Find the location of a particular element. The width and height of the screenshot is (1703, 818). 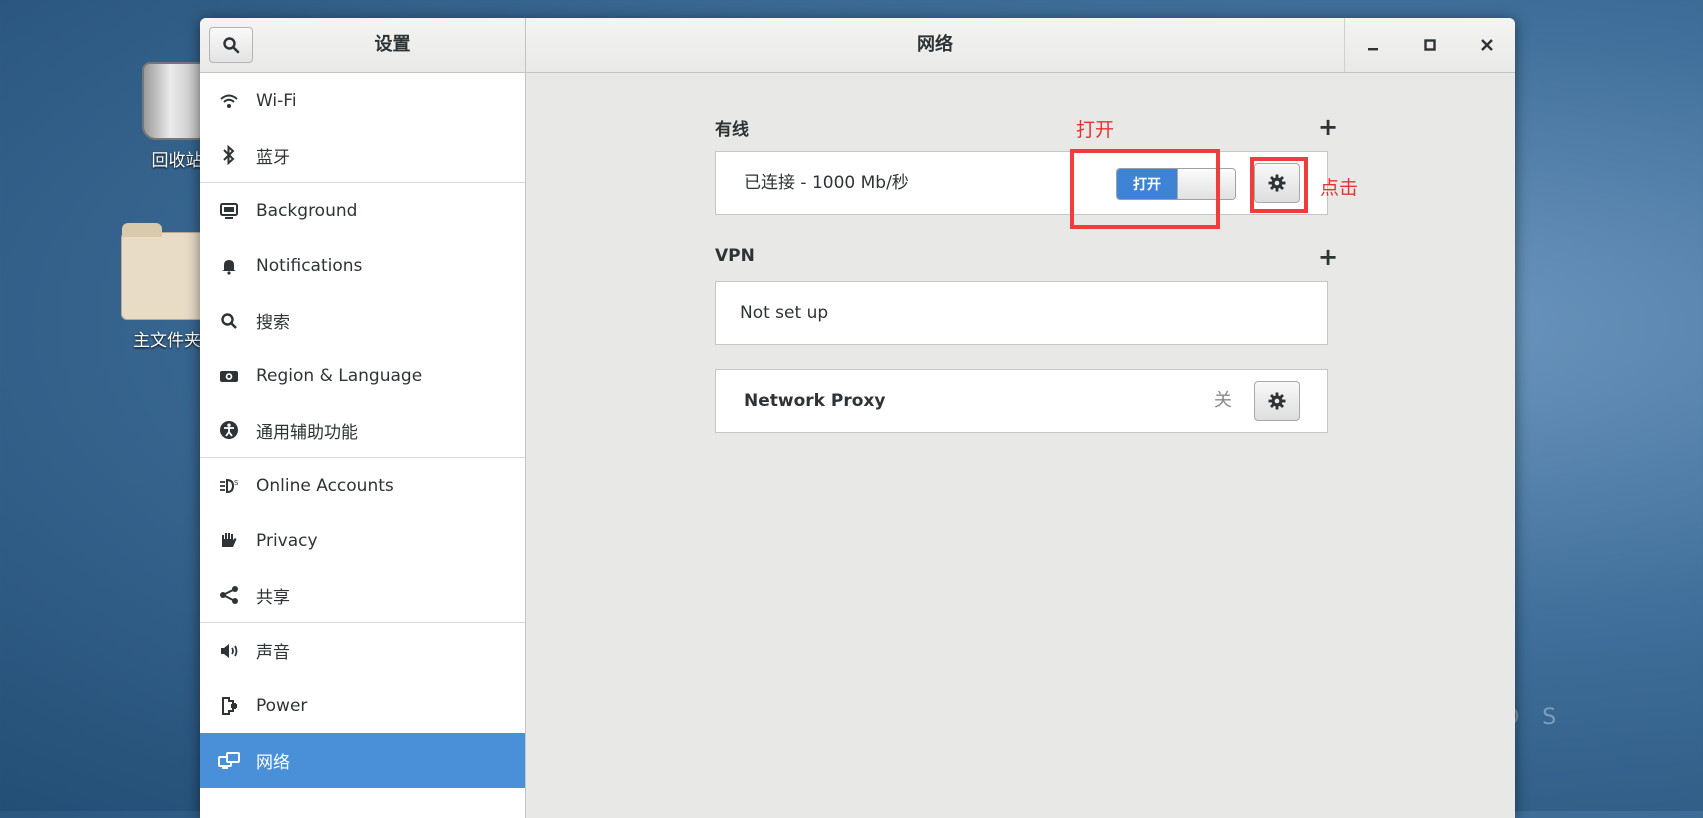

sidebar-item-label: 网络 is located at coordinates (273, 763).